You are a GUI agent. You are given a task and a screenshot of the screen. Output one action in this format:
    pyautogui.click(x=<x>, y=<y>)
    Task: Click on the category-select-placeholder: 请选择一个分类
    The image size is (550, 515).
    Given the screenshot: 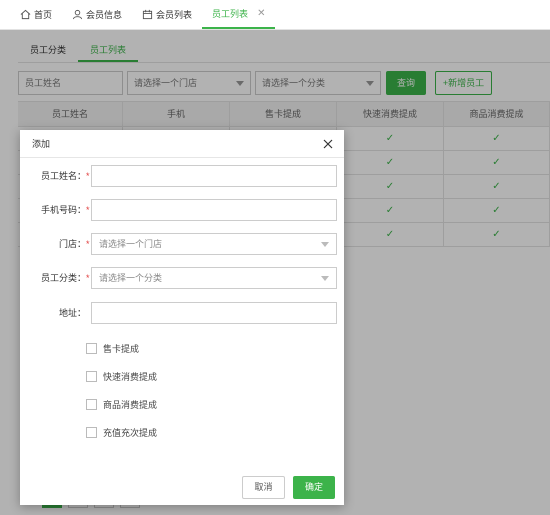 What is the action you would take?
    pyautogui.click(x=131, y=278)
    